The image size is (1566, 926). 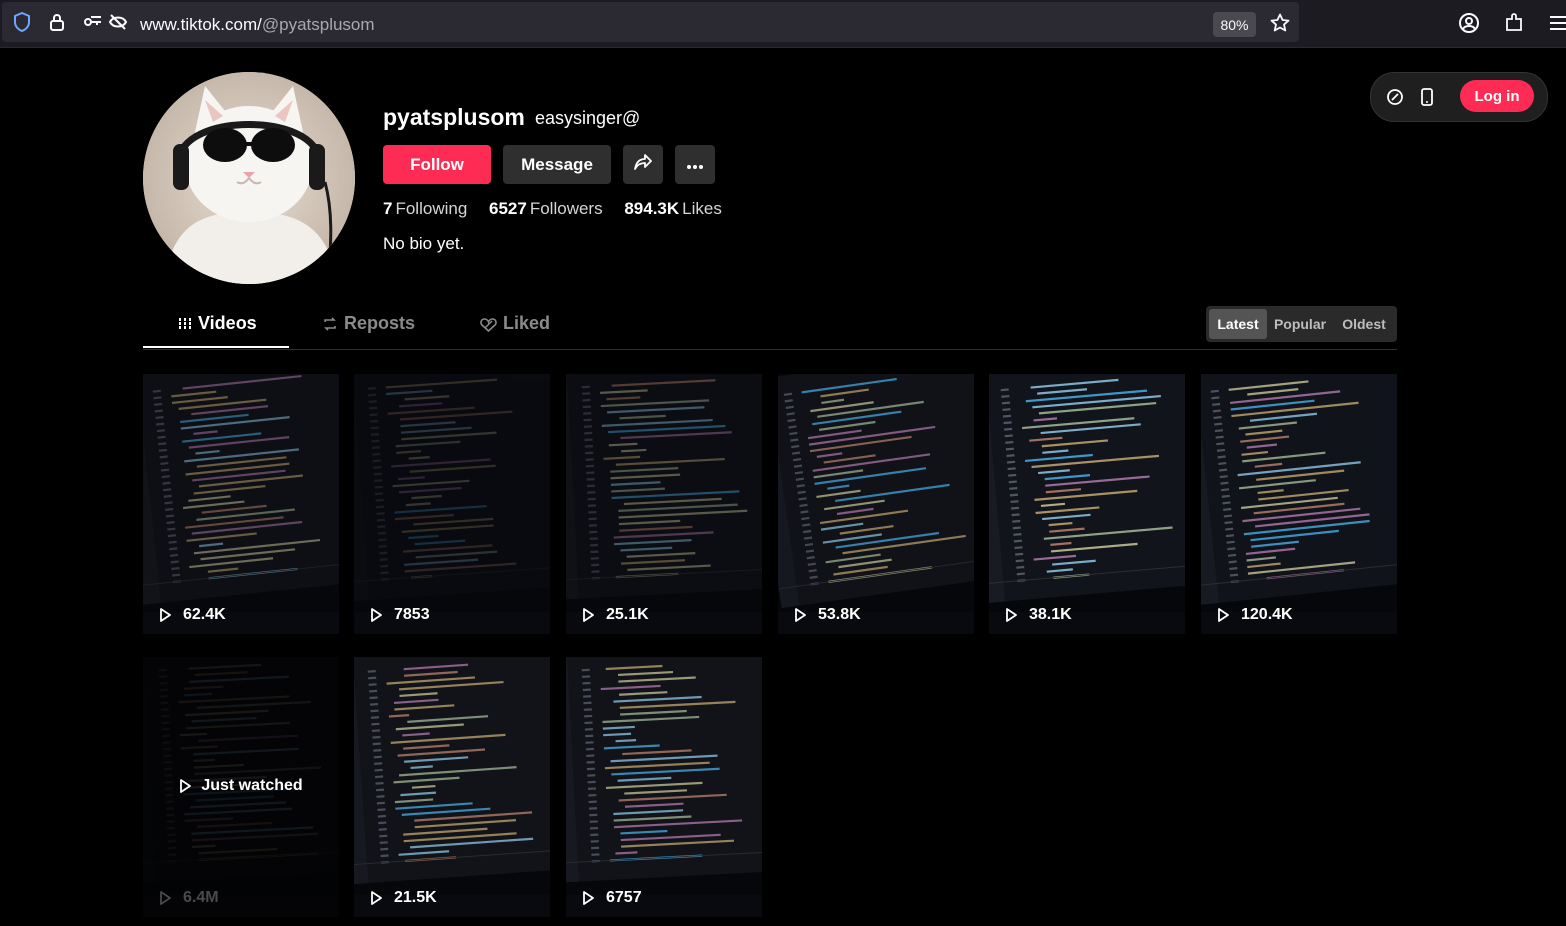 I want to click on follow-button: Follow, so click(x=437, y=164).